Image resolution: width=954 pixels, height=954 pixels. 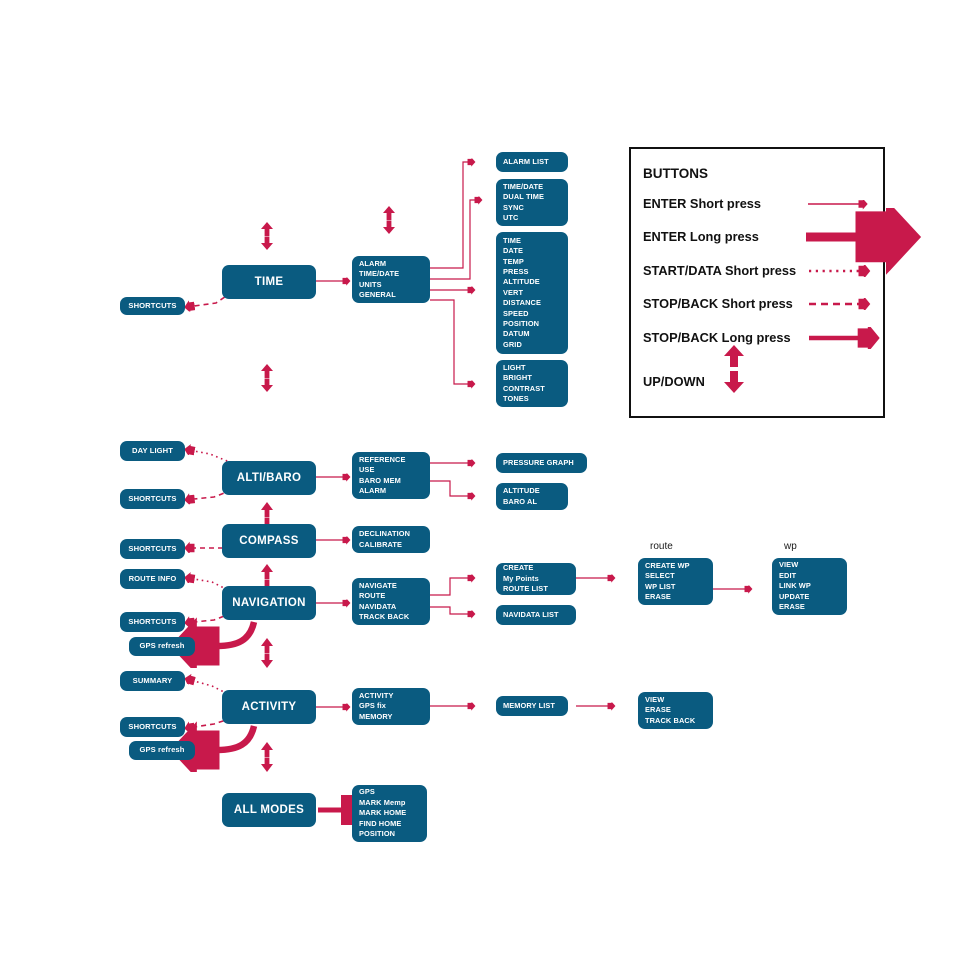 What do you see at coordinates (520, 501) in the screenshot?
I see `node-line: BARO AL` at bounding box center [520, 501].